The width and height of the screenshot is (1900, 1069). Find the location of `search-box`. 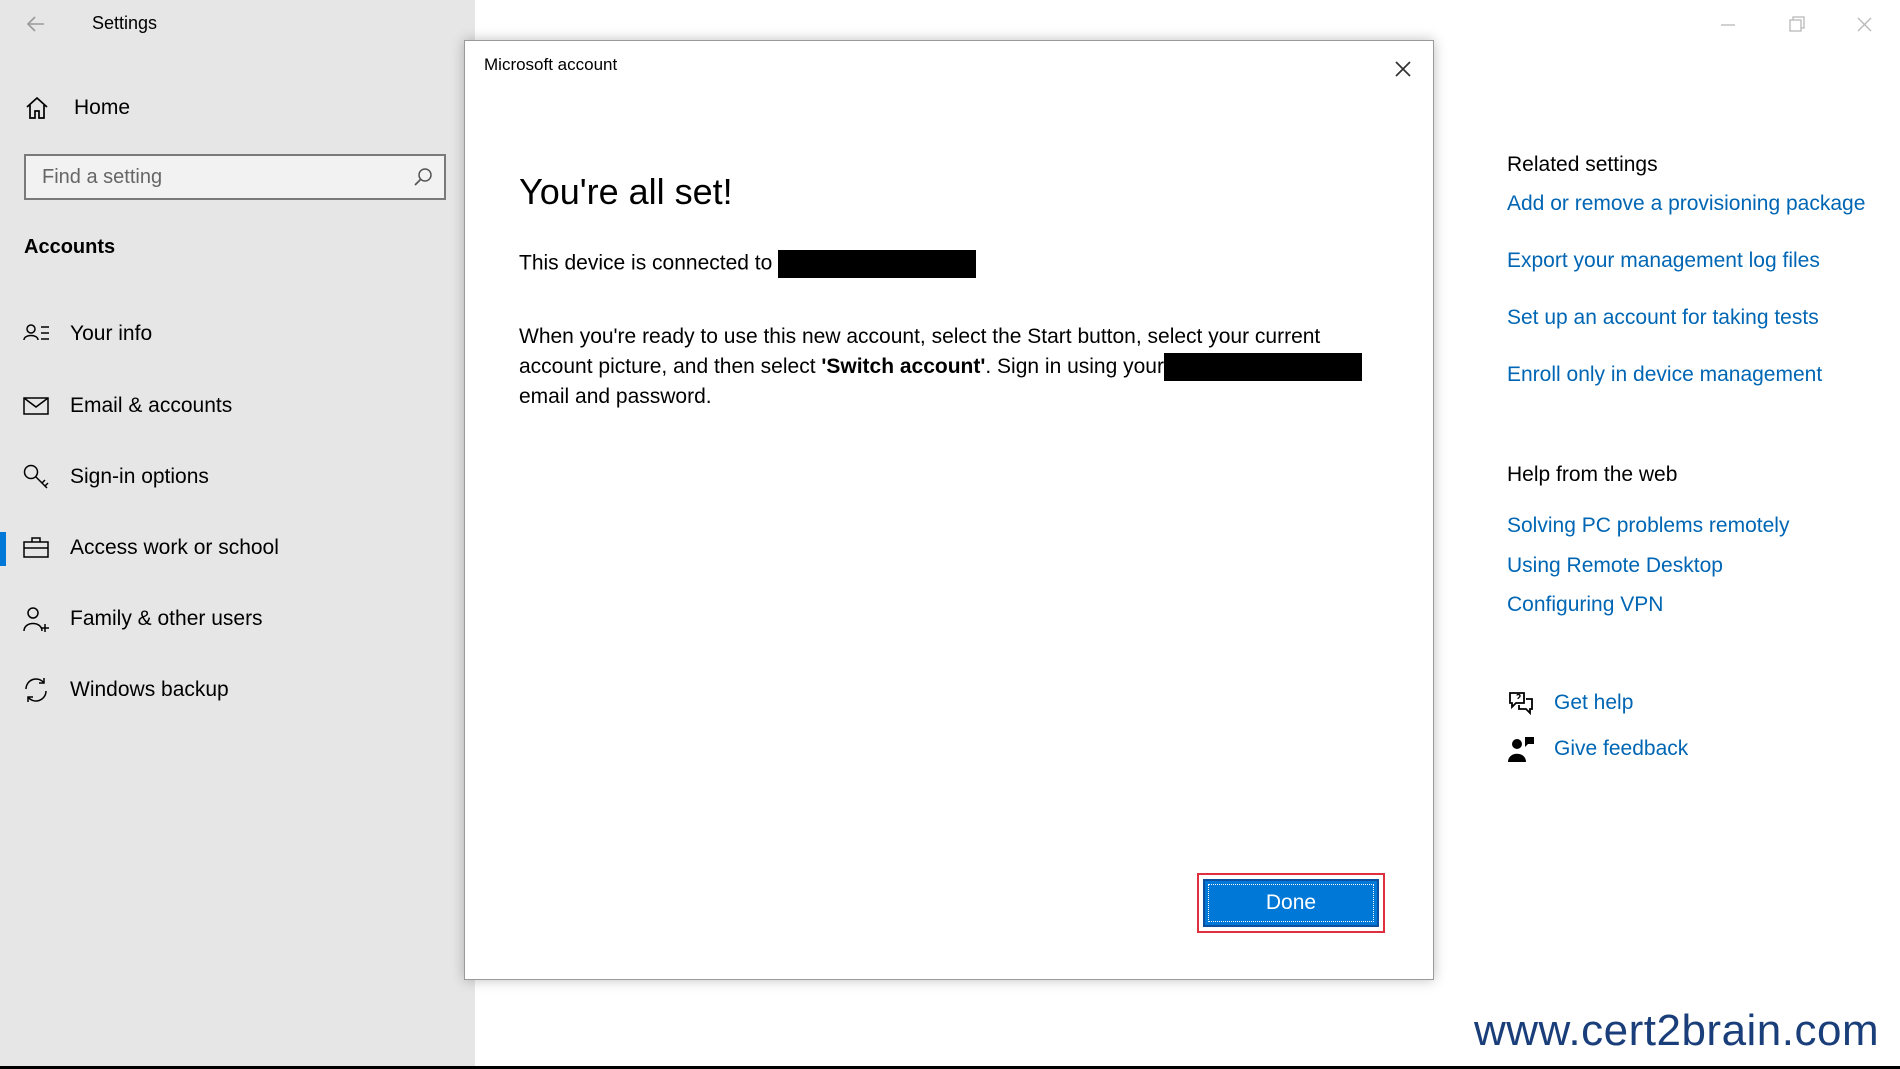

search-box is located at coordinates (235, 177).